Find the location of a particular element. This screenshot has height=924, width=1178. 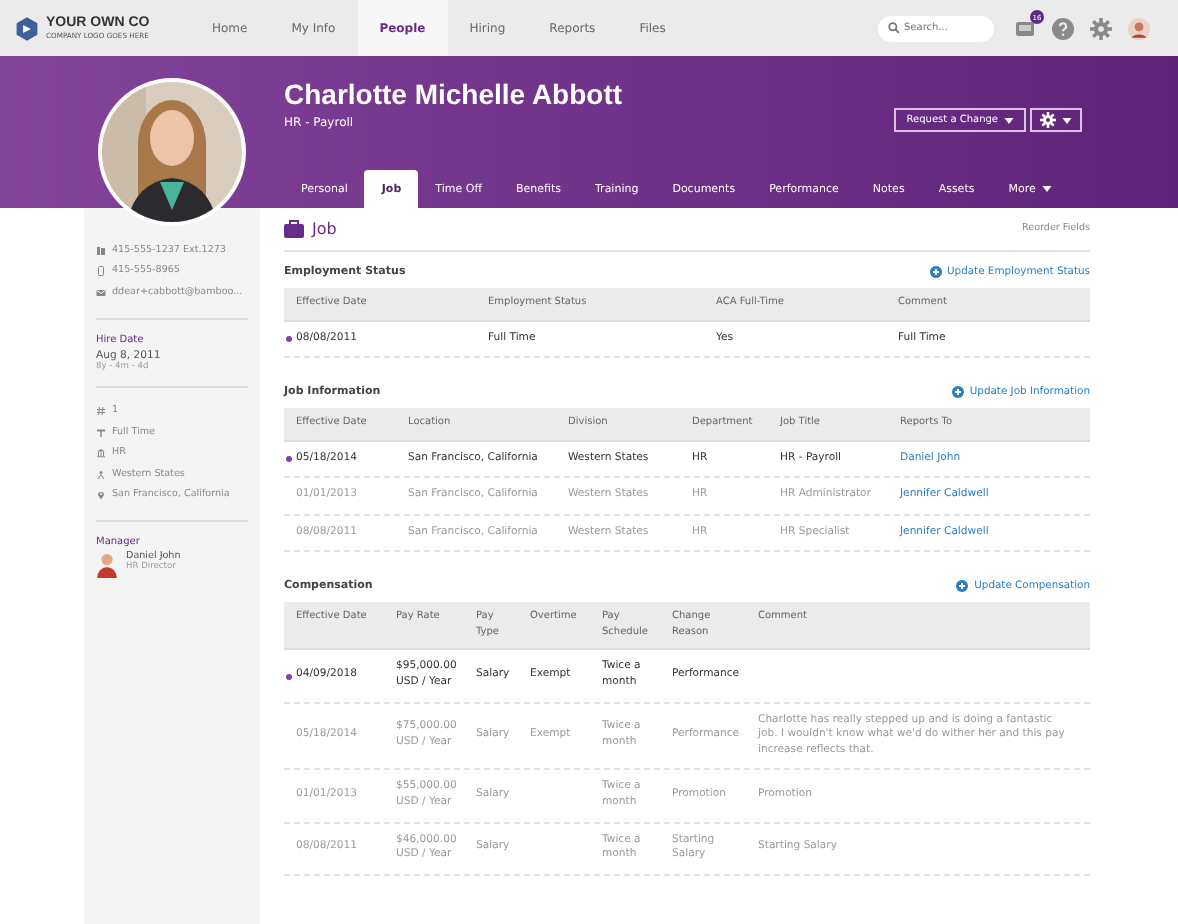

people-icon is located at coordinates (101, 474).